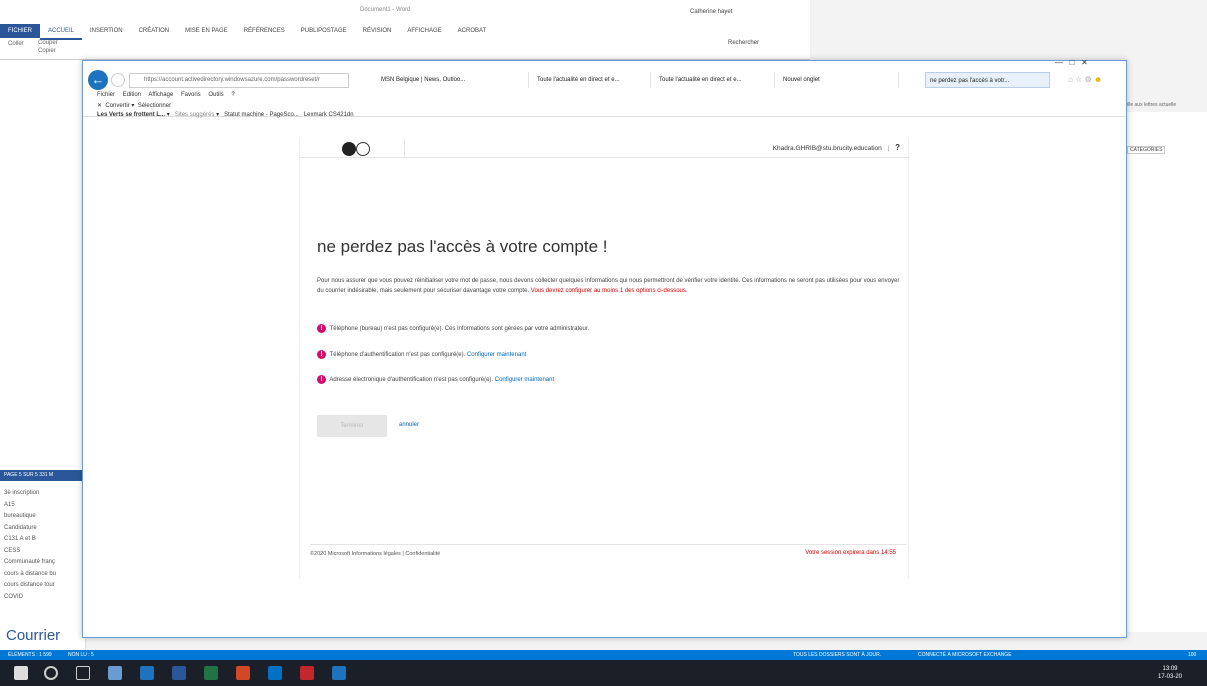 This screenshot has height=686, width=1207. Describe the element at coordinates (307, 673) in the screenshot. I see `acrobat-icon` at that location.